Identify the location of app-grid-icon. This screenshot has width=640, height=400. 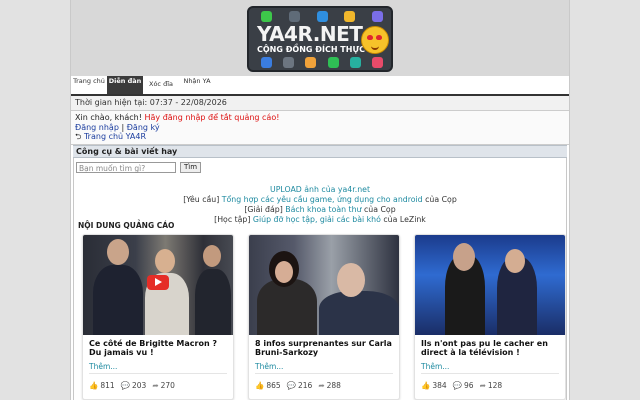
(266, 16).